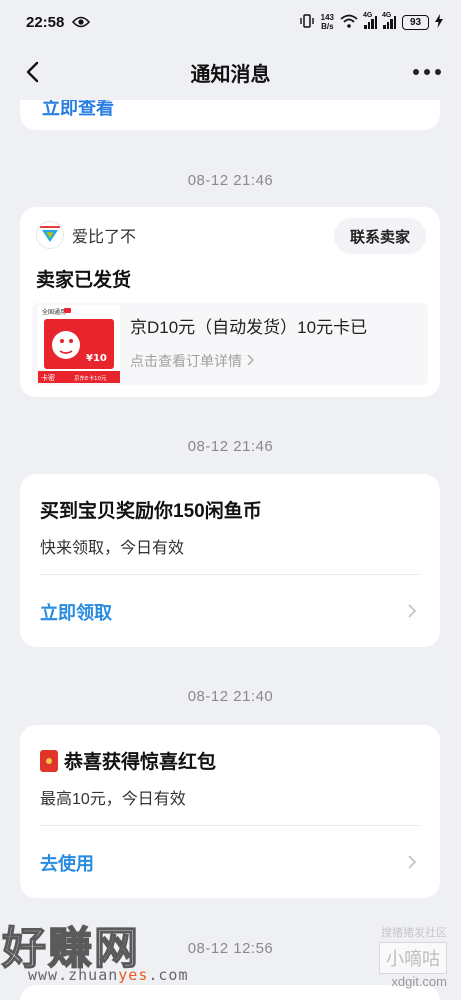  I want to click on order-detail-label: 点击查看订单详情, so click(186, 361).